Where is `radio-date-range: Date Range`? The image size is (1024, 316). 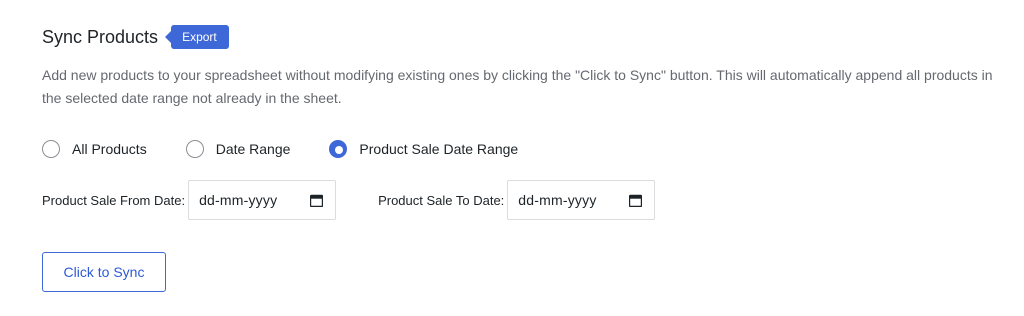
radio-date-range: Date Range is located at coordinates (238, 149).